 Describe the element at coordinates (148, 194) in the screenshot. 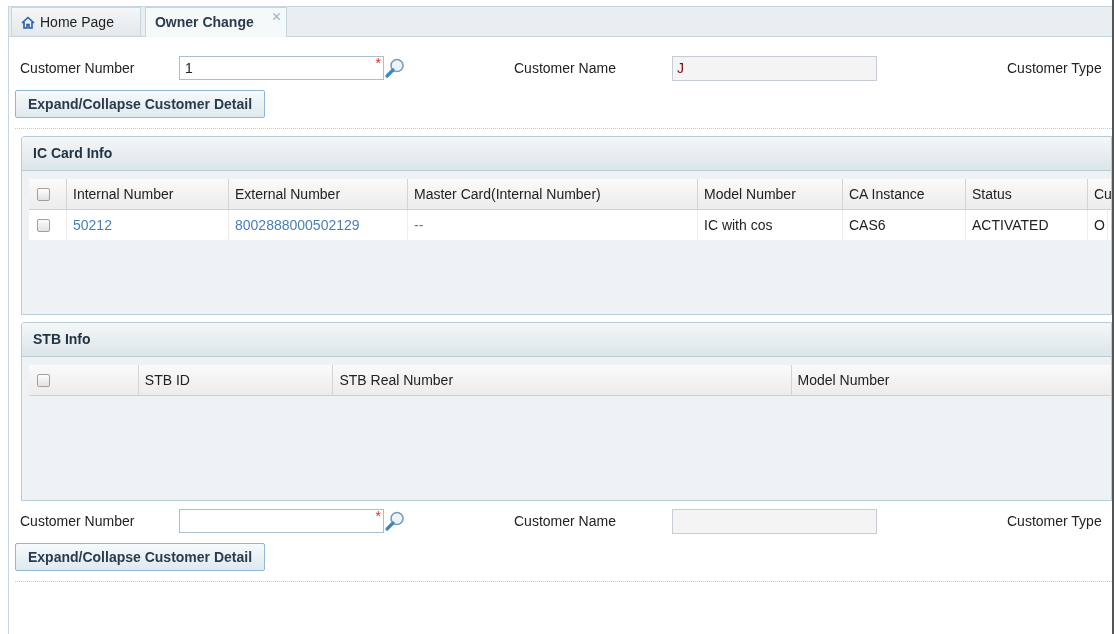

I see `column-header: Internal Number` at that location.